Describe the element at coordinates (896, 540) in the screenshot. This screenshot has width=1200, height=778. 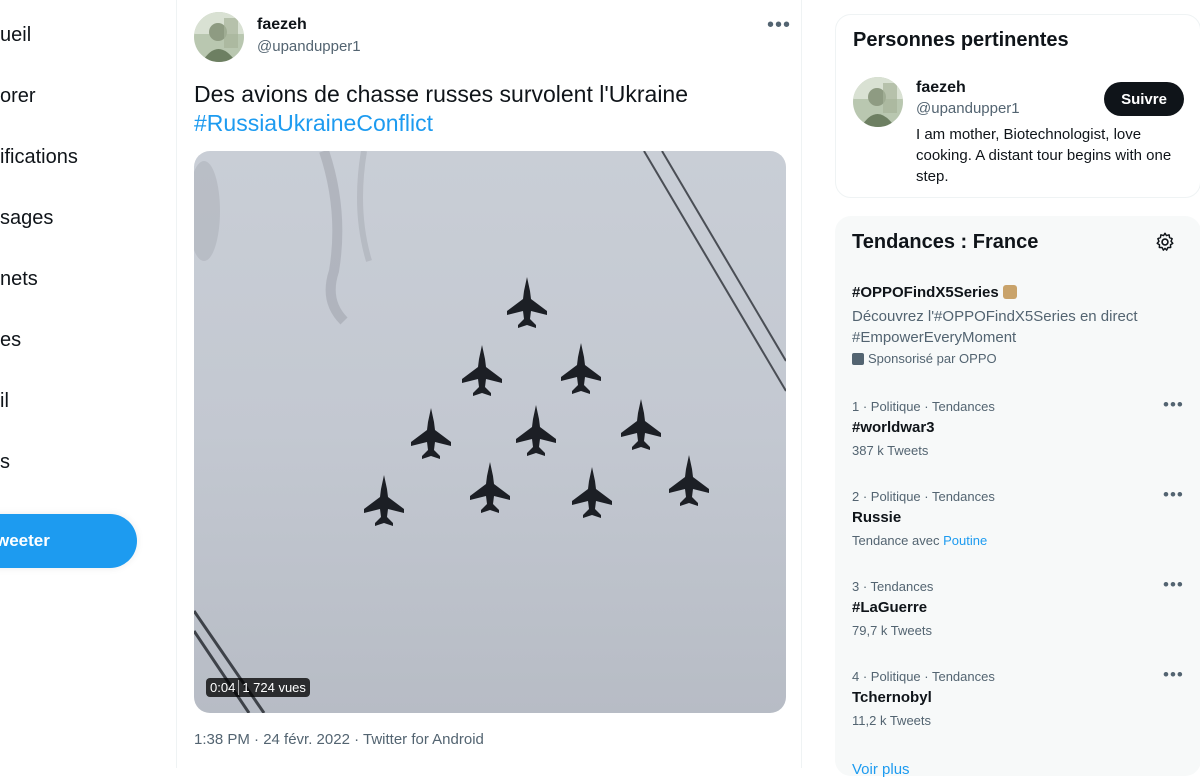
I see `trend-context: Tendance avec` at that location.